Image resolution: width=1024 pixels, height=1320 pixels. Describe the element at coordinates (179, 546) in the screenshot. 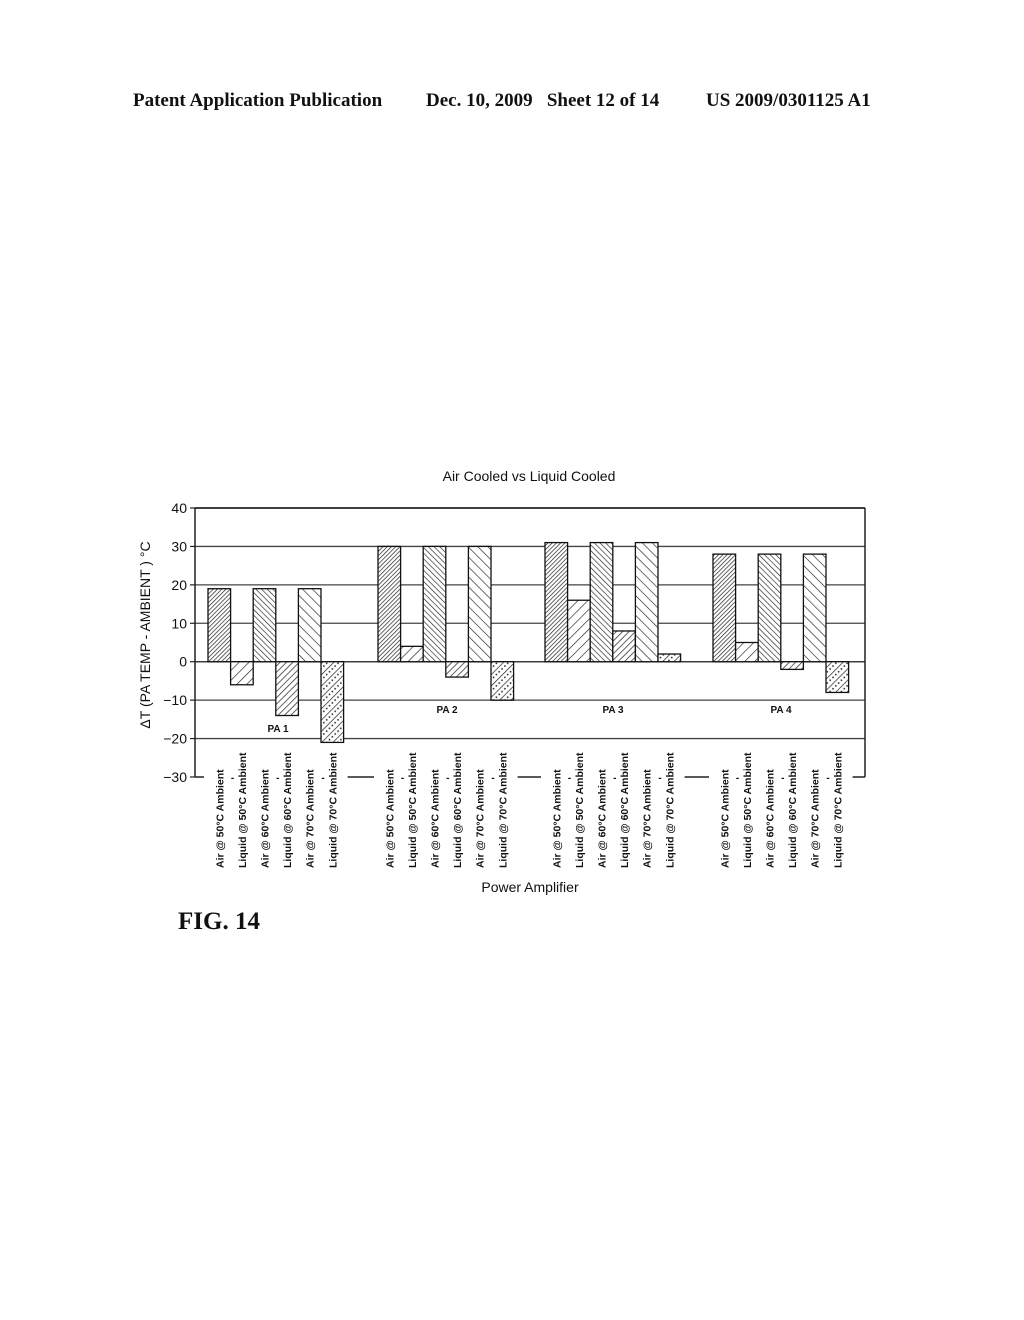

I see `y-tick-label: 30` at that location.